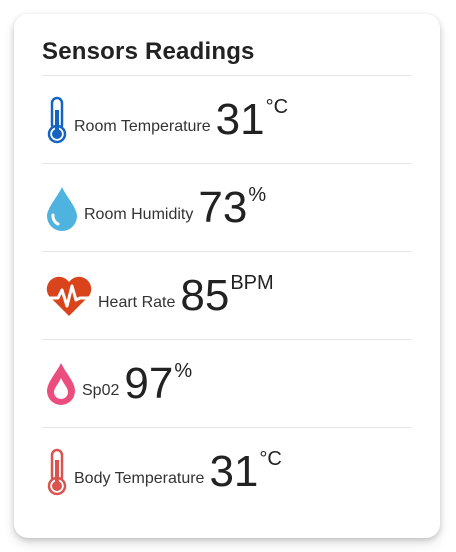  I want to click on sensor-row-sp02: Sp02 97 %, so click(227, 383).